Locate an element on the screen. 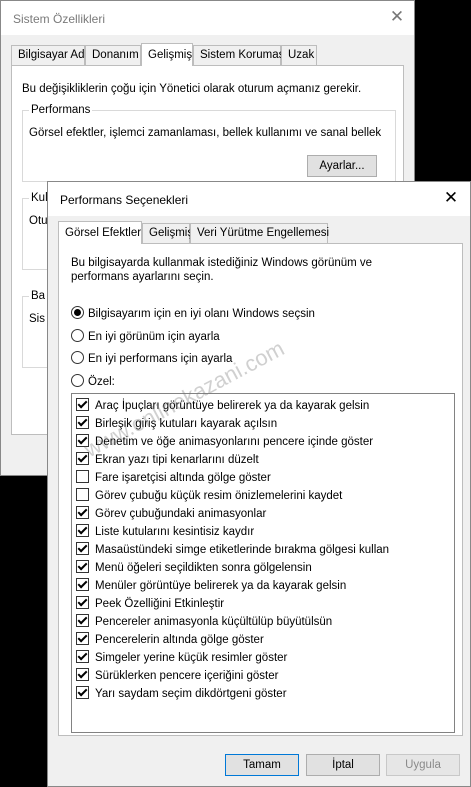 The width and height of the screenshot is (471, 787). radio-best-performance: En iyi performans için ayarla is located at coordinates (151, 359).